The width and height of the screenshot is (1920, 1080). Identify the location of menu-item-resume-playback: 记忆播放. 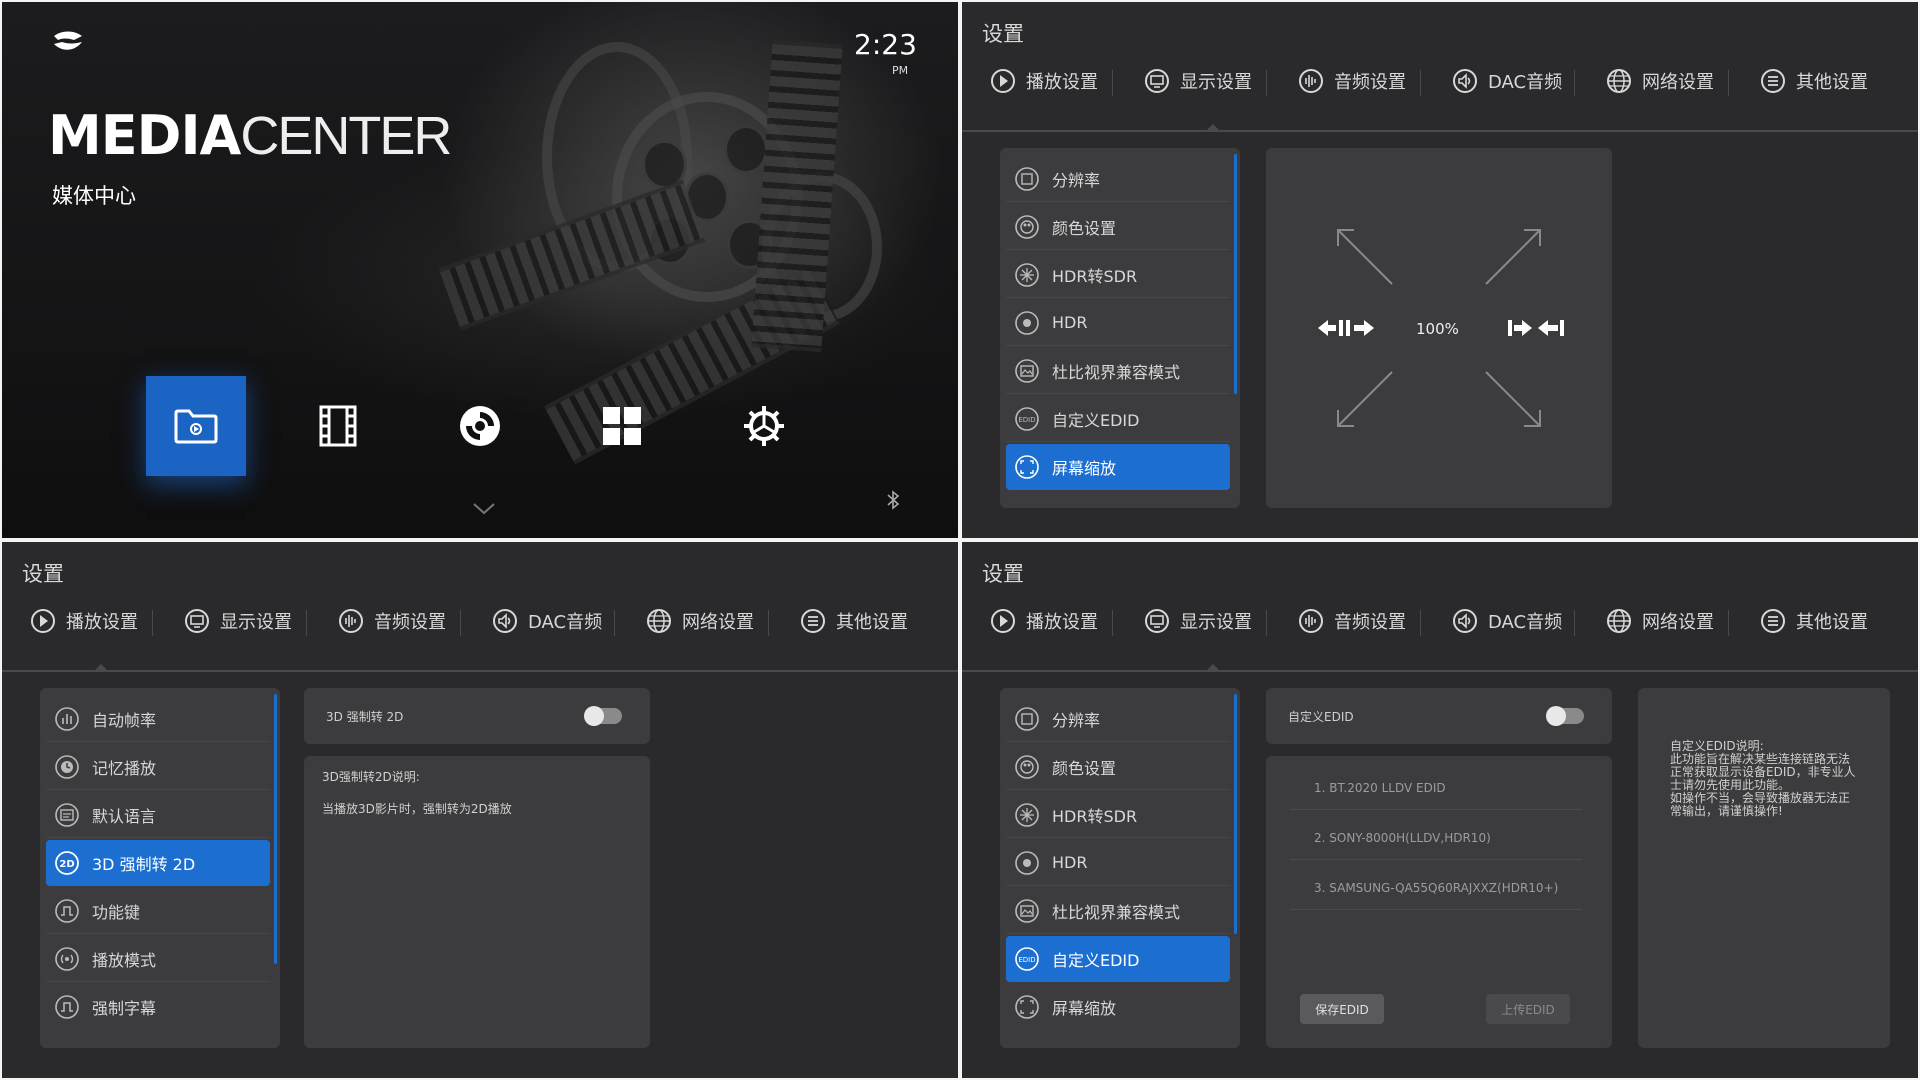
(158, 767).